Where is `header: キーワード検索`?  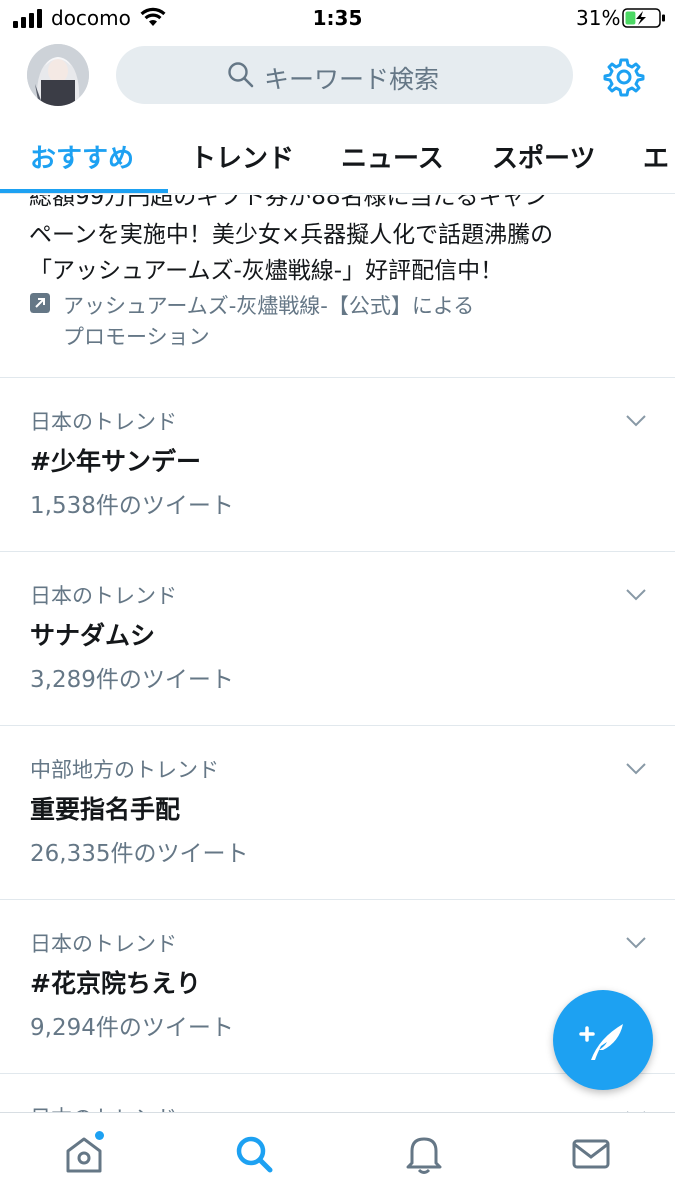 header: キーワード検索 is located at coordinates (337, 77).